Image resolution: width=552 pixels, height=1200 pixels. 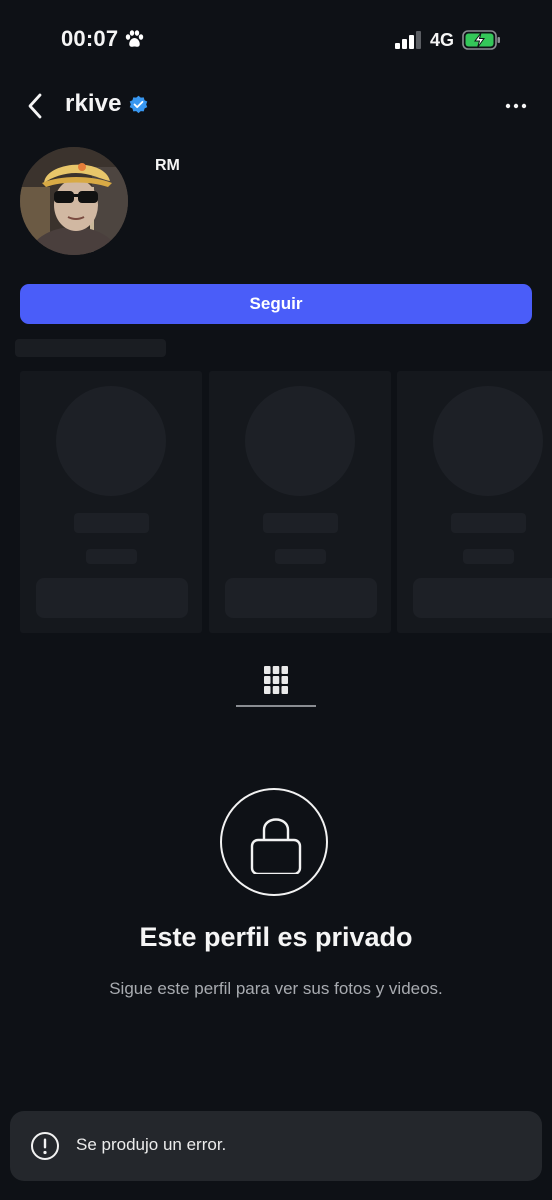 I want to click on status-time-wrap: 00:07, so click(x=102, y=39).